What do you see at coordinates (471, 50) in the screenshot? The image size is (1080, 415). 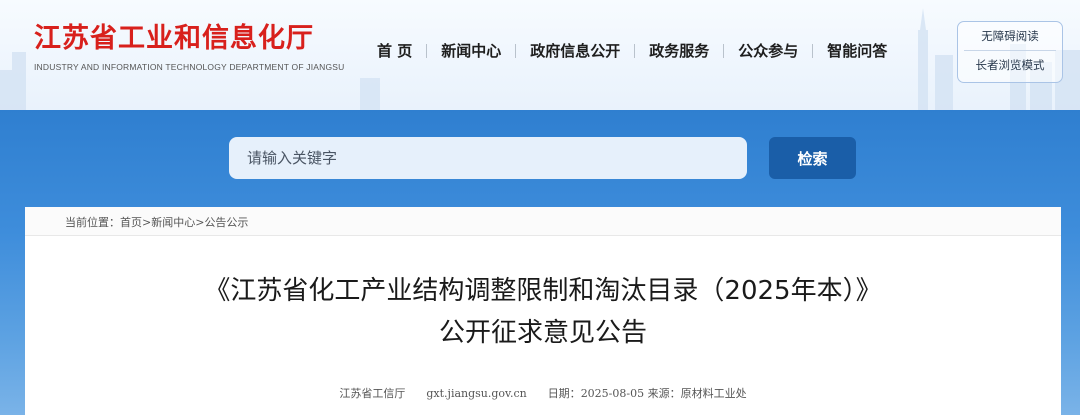 I see `nav-news-center: 新闻中心` at bounding box center [471, 50].